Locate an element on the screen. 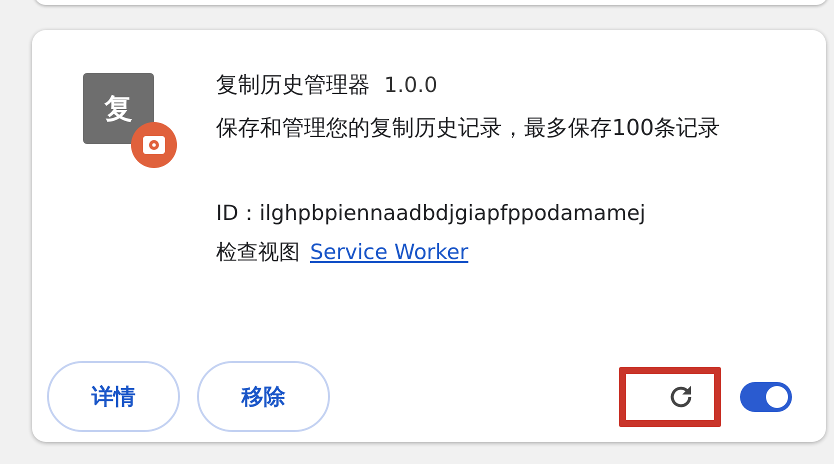 The height and width of the screenshot is (464, 834). details-button: 详情 is located at coordinates (113, 396).